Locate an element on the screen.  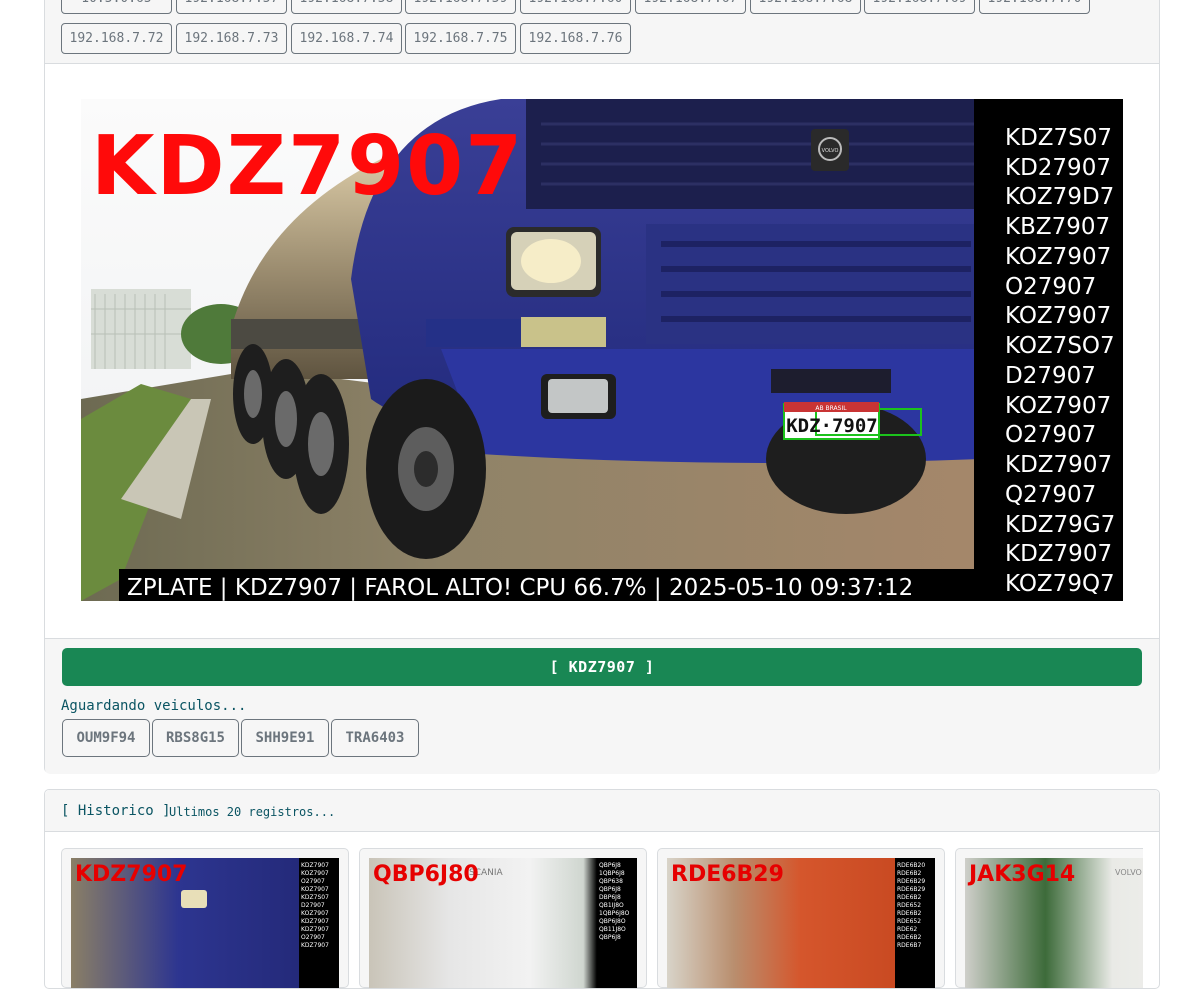
history-candidate: QBP6J8O is located at coordinates (612, 921).